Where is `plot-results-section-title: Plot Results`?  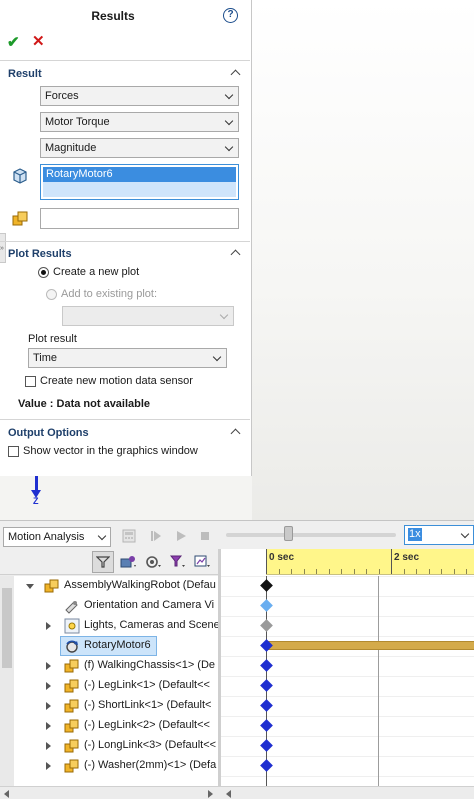
plot-results-section-title: Plot Results is located at coordinates (40, 254).